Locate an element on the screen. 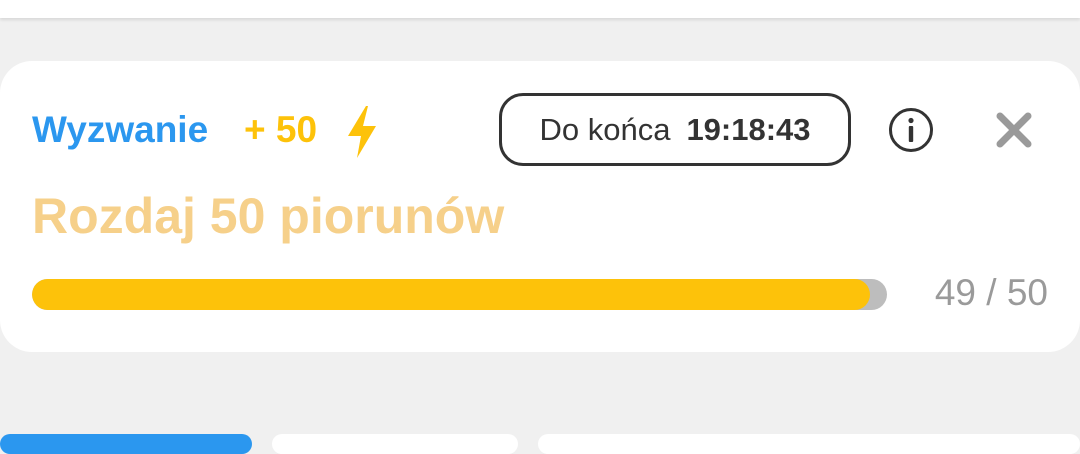 The height and width of the screenshot is (454, 1080). countdown-timer: Do końca 19:18:43 is located at coordinates (675, 129).